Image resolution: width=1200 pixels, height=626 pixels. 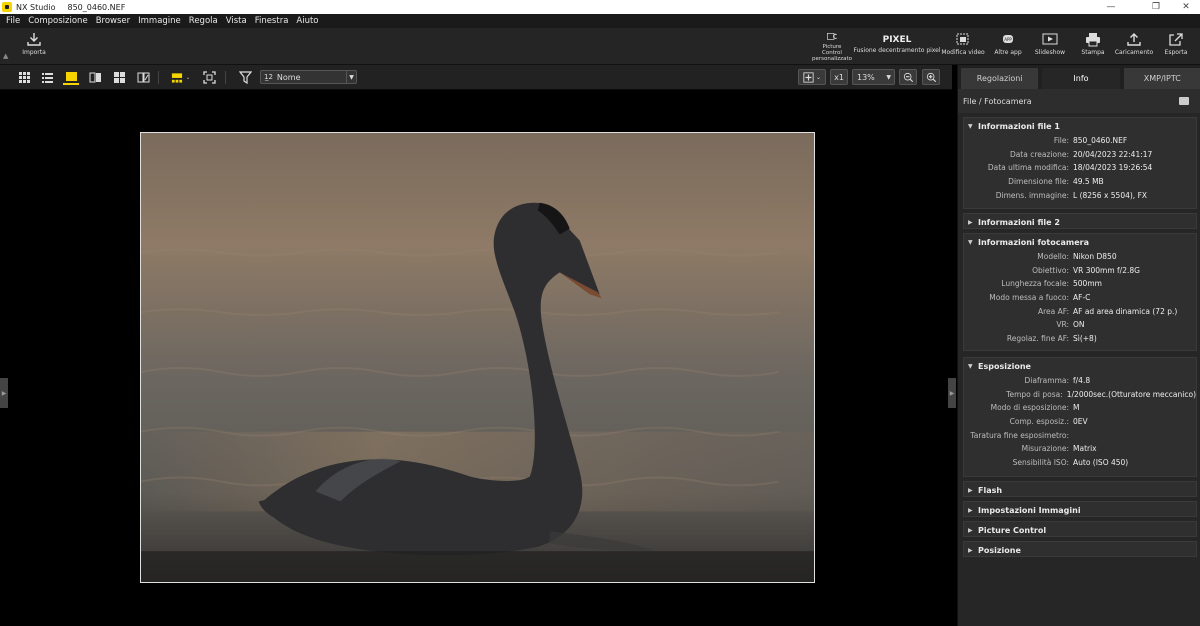 I want to click on export-button: Esporta, so click(x=1176, y=47).